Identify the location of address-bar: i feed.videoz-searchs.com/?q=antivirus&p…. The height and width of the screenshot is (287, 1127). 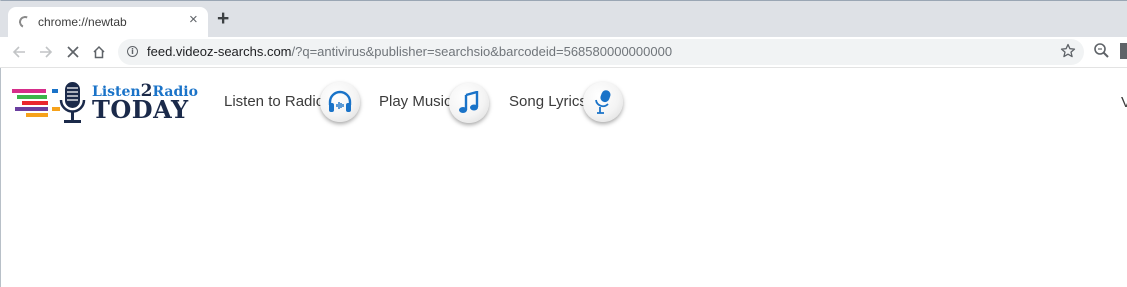
(601, 52).